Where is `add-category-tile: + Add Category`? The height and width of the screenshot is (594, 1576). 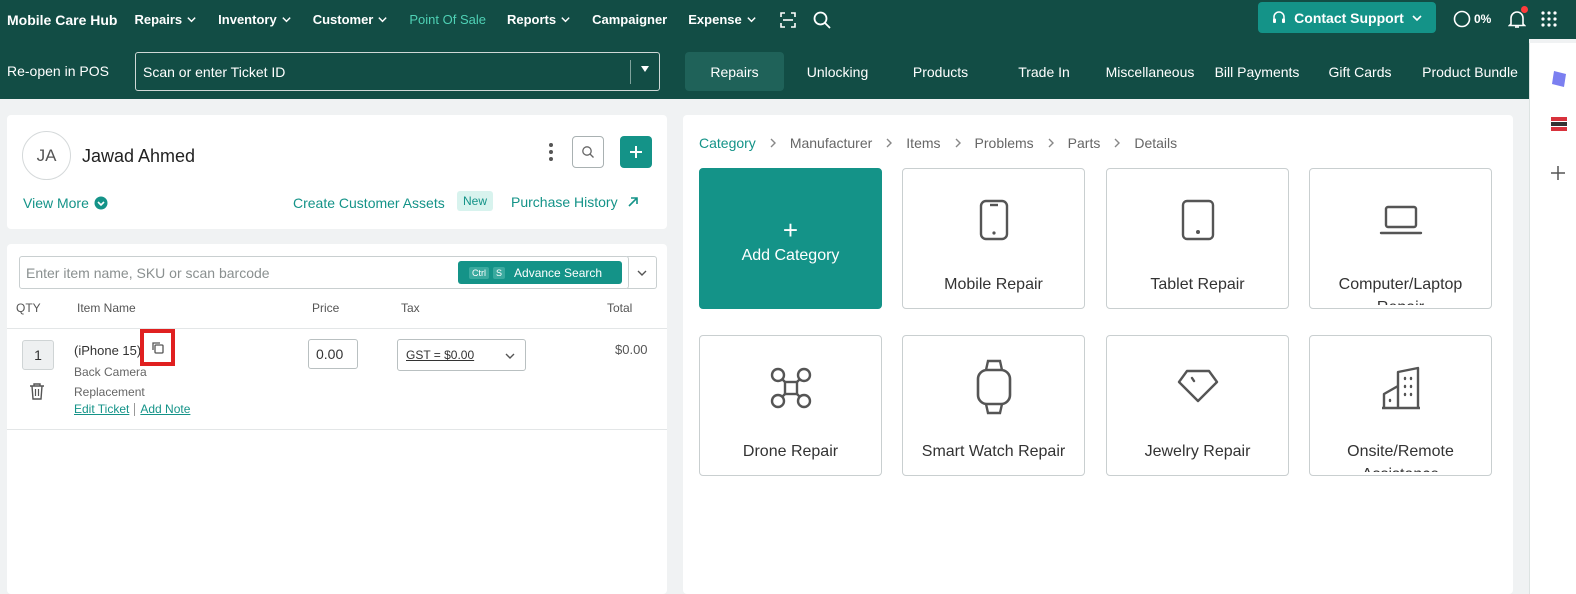 add-category-tile: + Add Category is located at coordinates (790, 238).